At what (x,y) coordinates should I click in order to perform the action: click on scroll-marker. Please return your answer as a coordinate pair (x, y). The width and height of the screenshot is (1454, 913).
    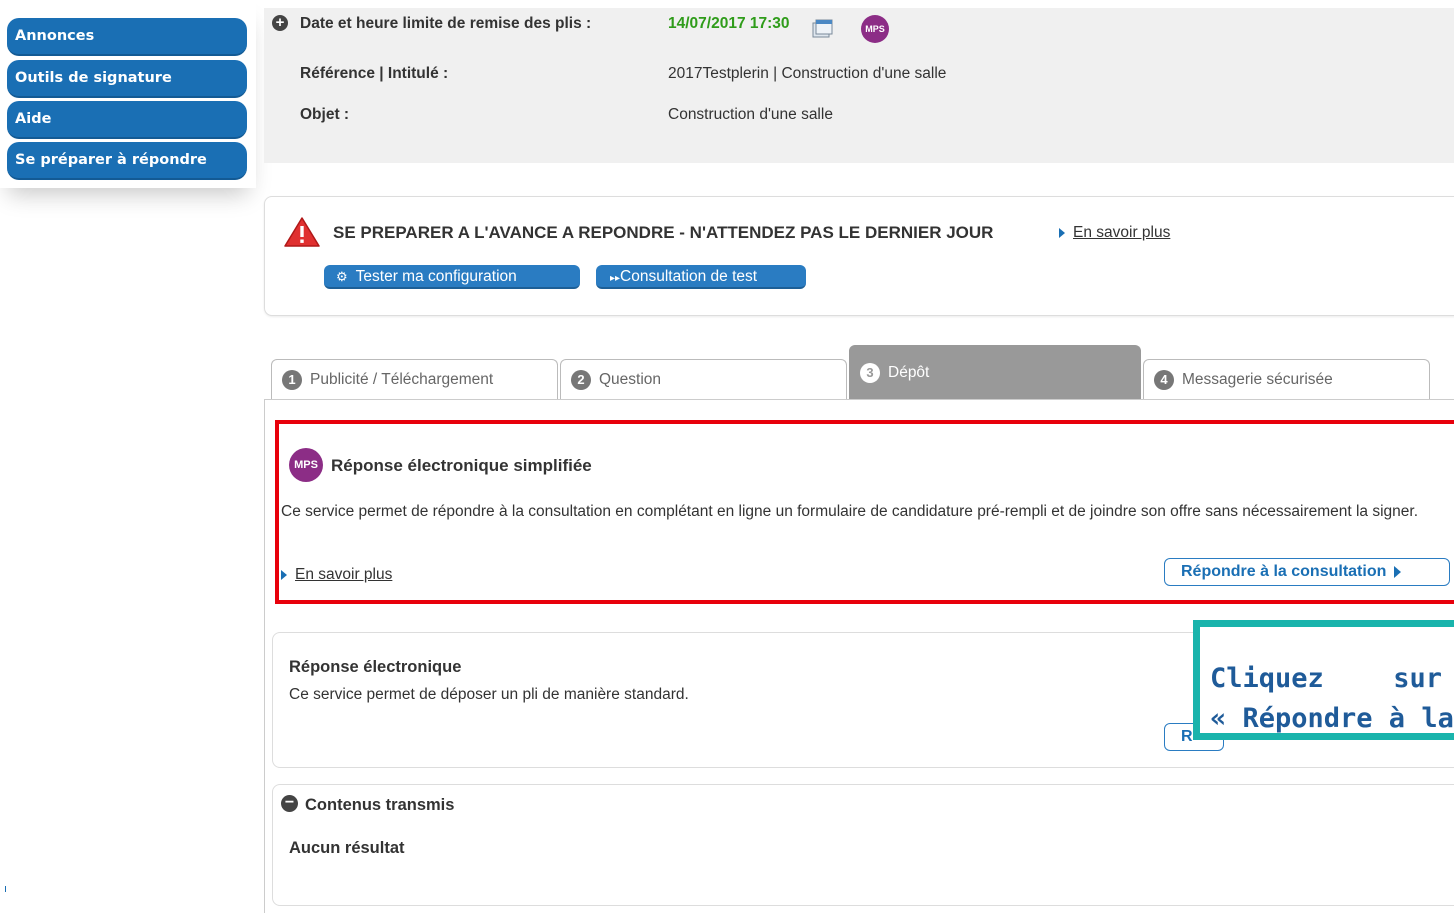
    Looking at the image, I should click on (5, 889).